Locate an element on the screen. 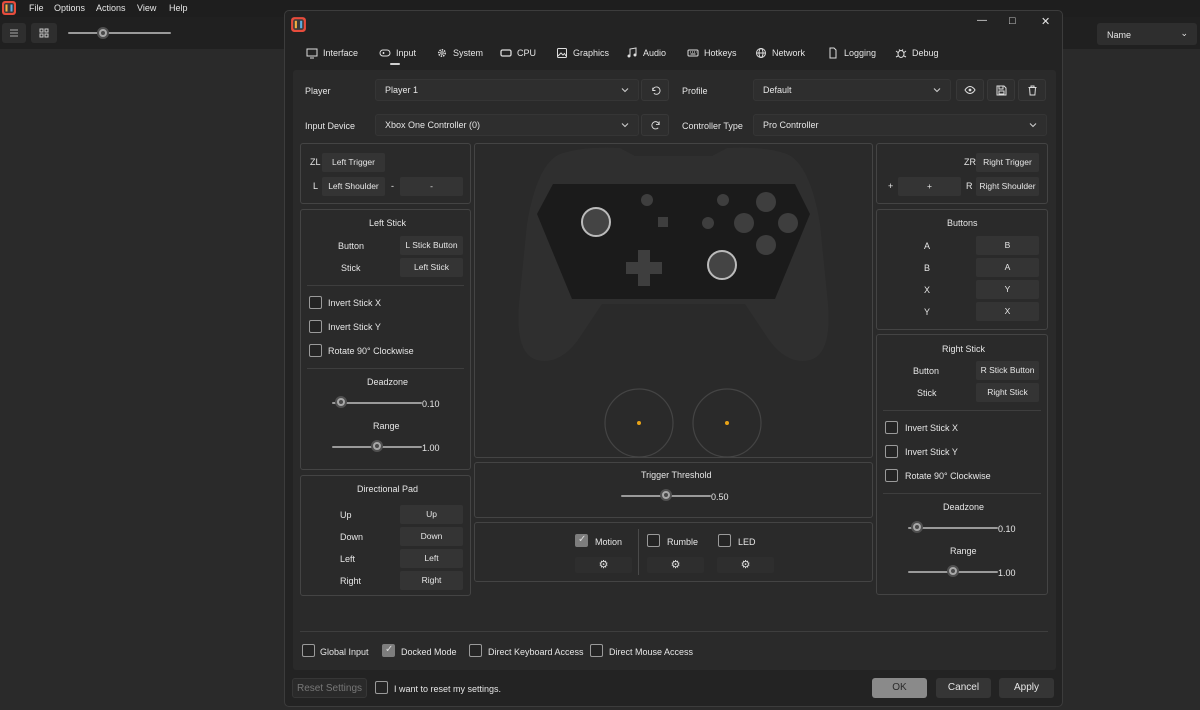 The width and height of the screenshot is (1200, 710). menu-help: Help is located at coordinates (178, 8).